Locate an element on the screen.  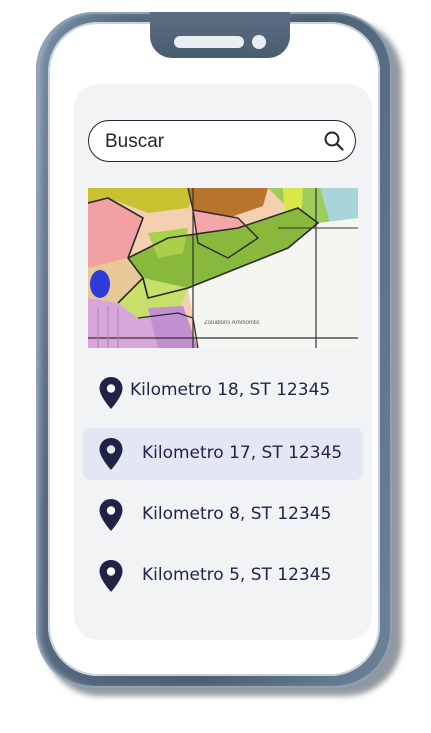
search-bar is located at coordinates (222, 141).